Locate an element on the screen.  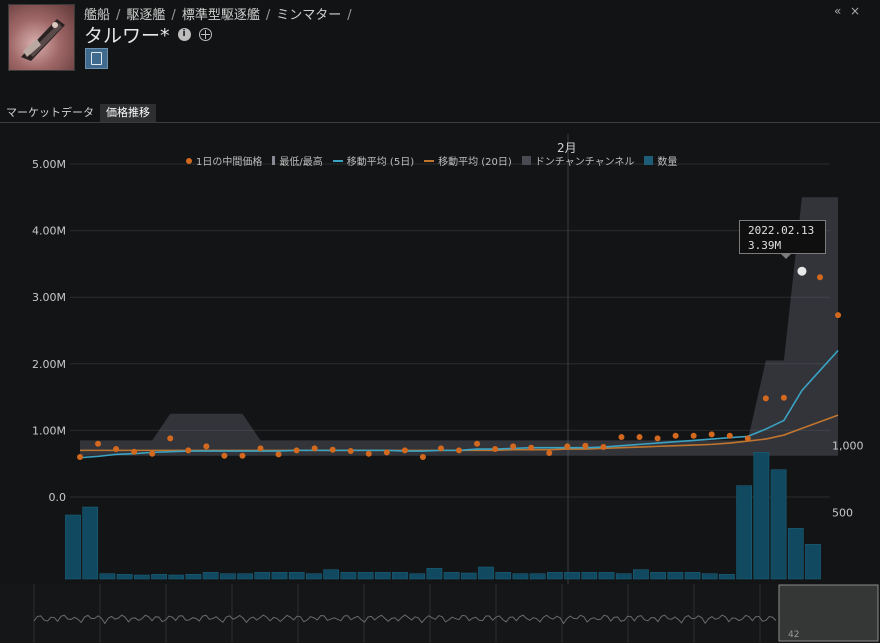
price-tick-label: 4.00M is located at coordinates (49, 231).